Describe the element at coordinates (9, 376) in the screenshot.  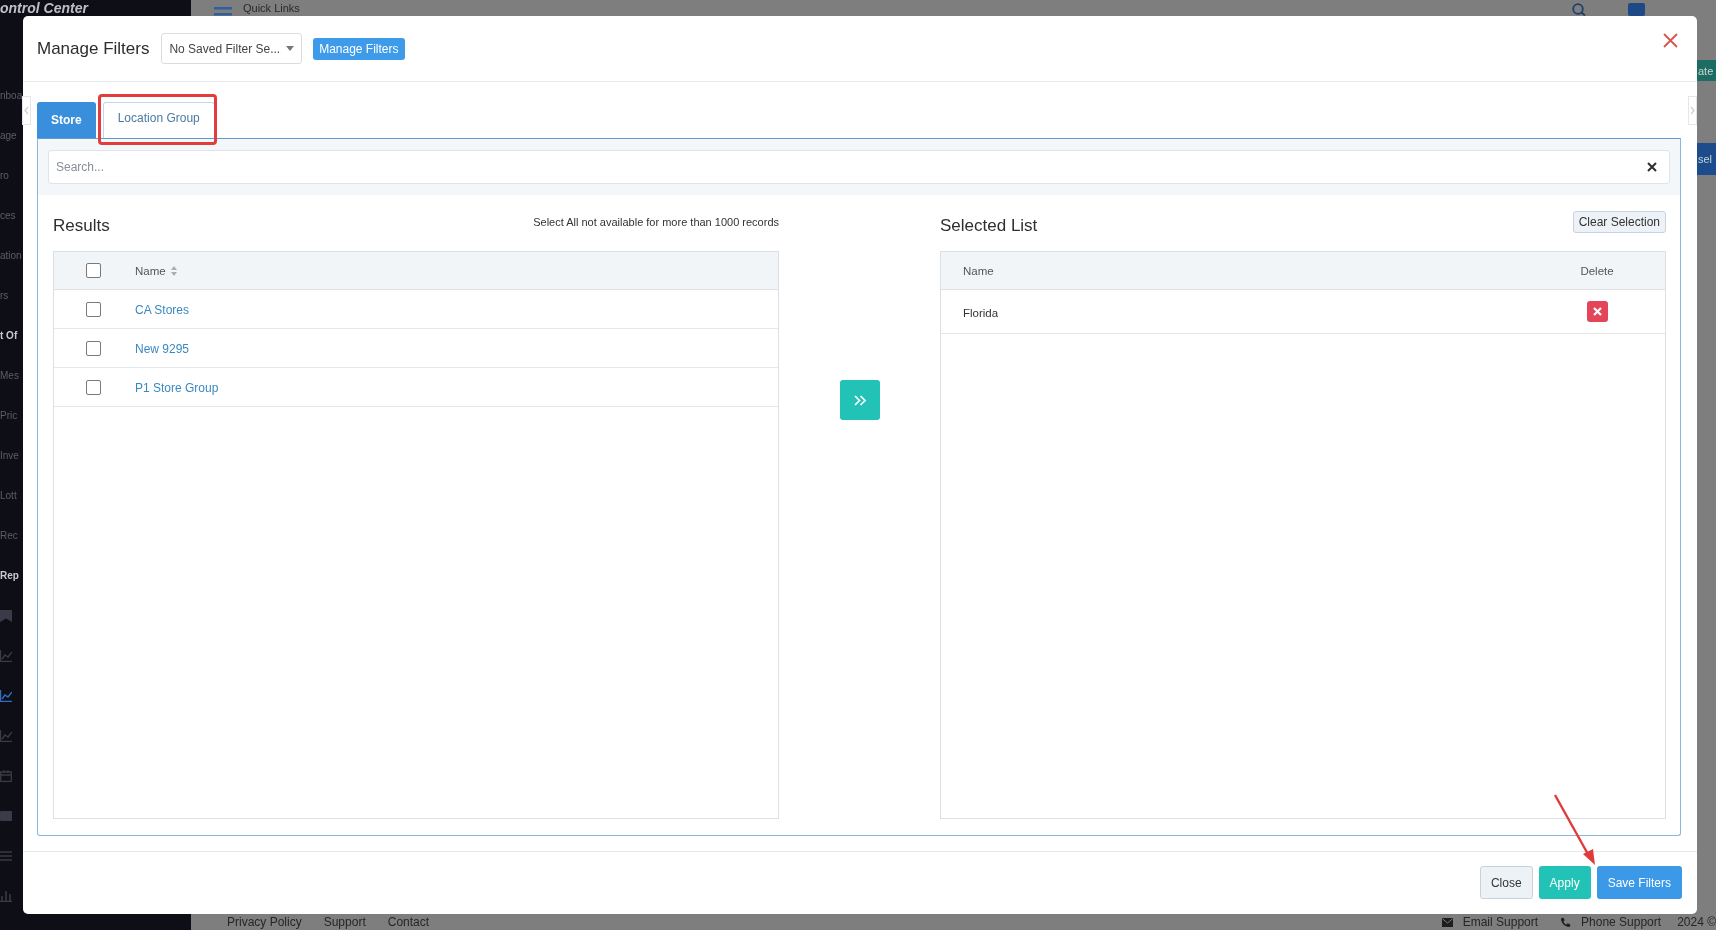
I see `sidebar-item: Mes` at that location.